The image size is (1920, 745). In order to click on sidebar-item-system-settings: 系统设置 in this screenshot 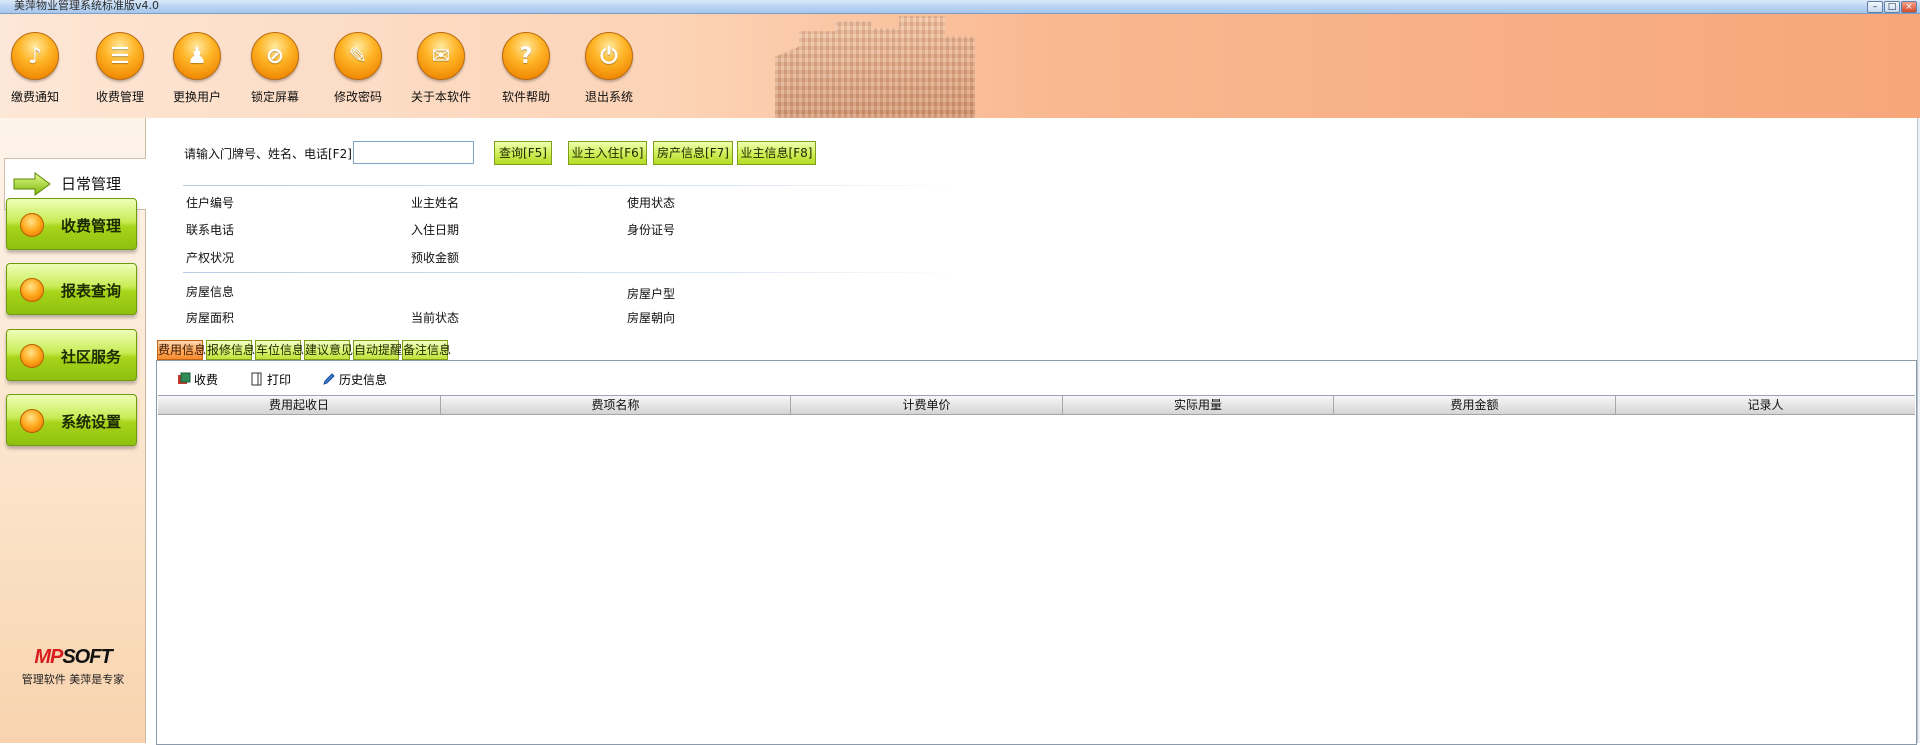, I will do `click(71, 420)`.